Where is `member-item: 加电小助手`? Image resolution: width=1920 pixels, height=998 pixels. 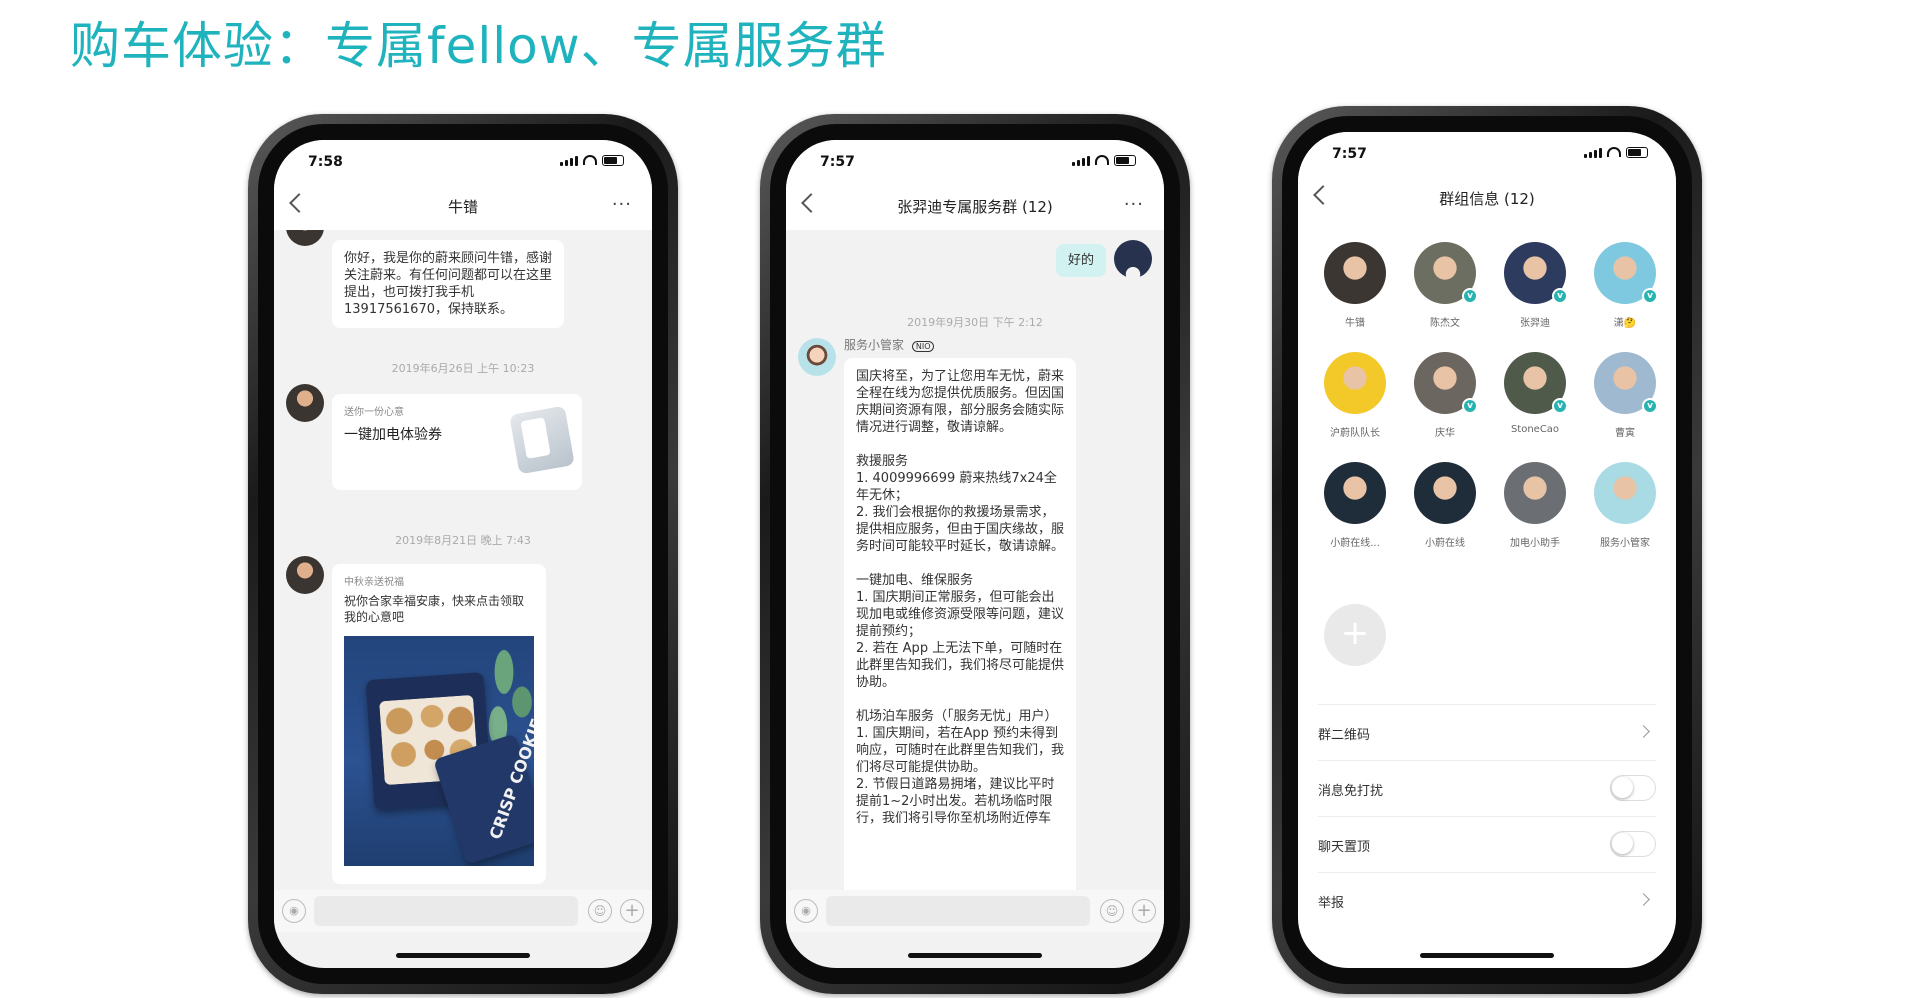
member-item: 加电小助手 is located at coordinates (1535, 505).